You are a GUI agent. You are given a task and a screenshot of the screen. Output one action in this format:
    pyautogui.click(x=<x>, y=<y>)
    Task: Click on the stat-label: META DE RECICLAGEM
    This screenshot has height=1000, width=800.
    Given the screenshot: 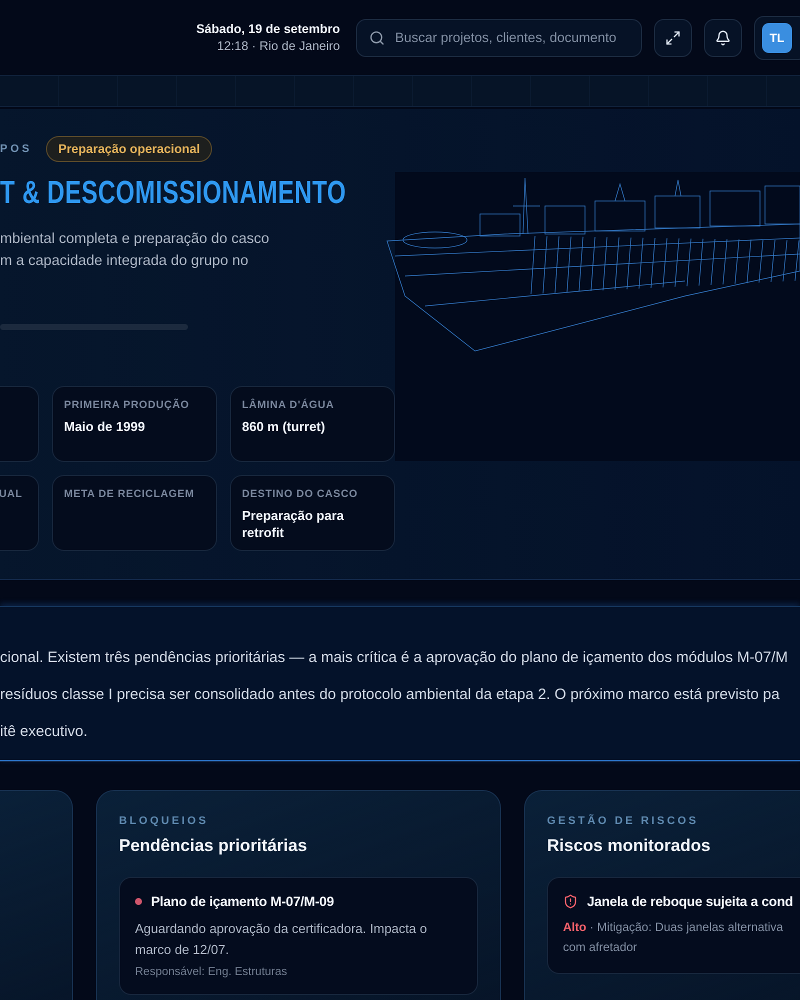 What is the action you would take?
    pyautogui.click(x=130, y=494)
    